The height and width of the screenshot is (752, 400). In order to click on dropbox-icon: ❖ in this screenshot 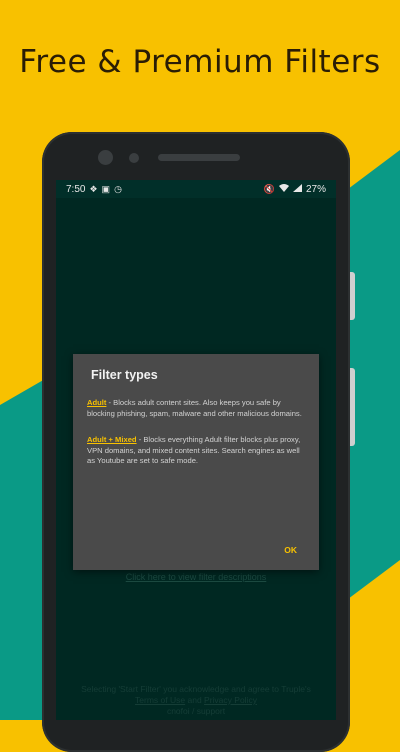, I will do `click(93, 188)`.